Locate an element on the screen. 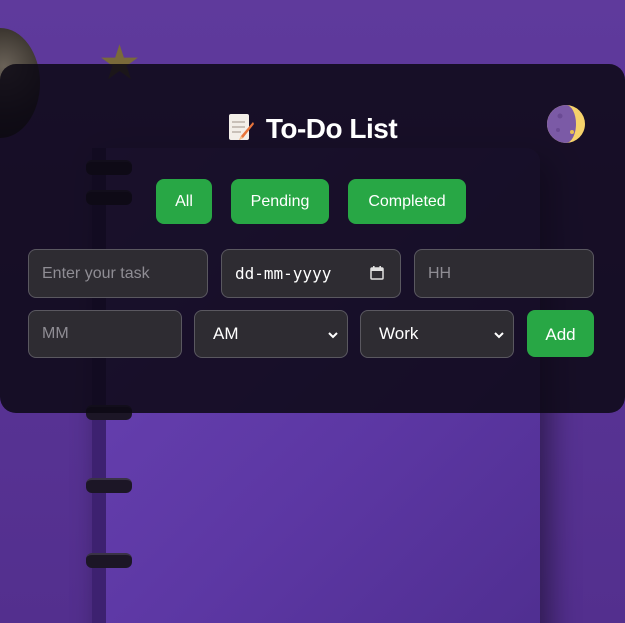  date-input: dd-mm-yyyy is located at coordinates (311, 273).